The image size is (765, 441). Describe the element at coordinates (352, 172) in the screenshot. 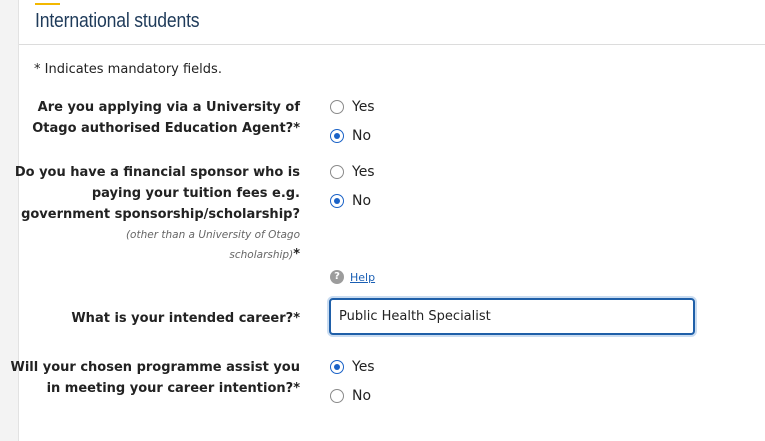

I see `sponsor-option-yes: Yes` at that location.